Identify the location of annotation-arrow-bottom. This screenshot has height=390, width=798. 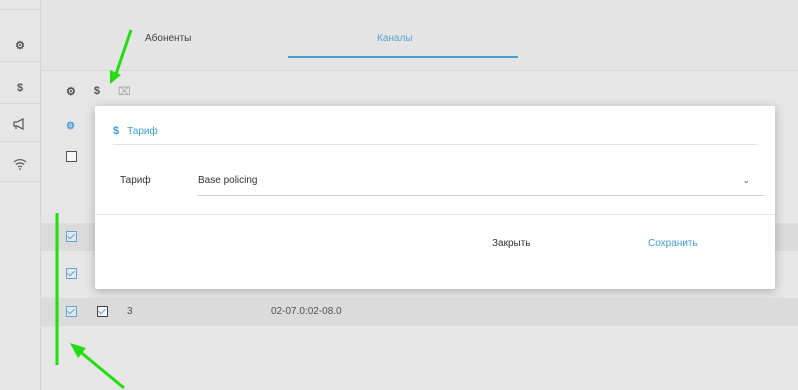
(101, 369).